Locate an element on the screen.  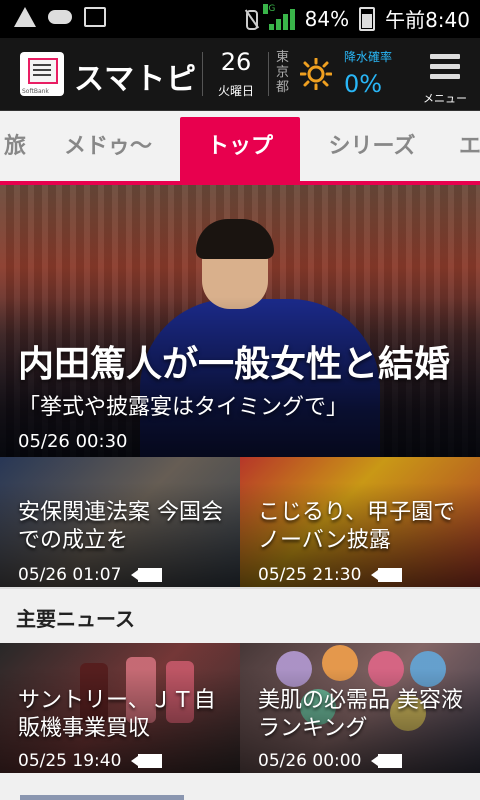
sun-icon is located at coordinates (316, 74).